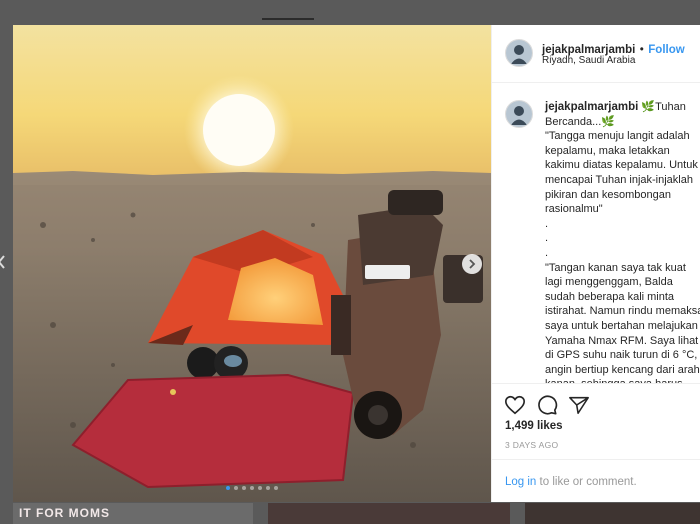 The image size is (700, 524). I want to click on comment-icon, so click(547, 405).